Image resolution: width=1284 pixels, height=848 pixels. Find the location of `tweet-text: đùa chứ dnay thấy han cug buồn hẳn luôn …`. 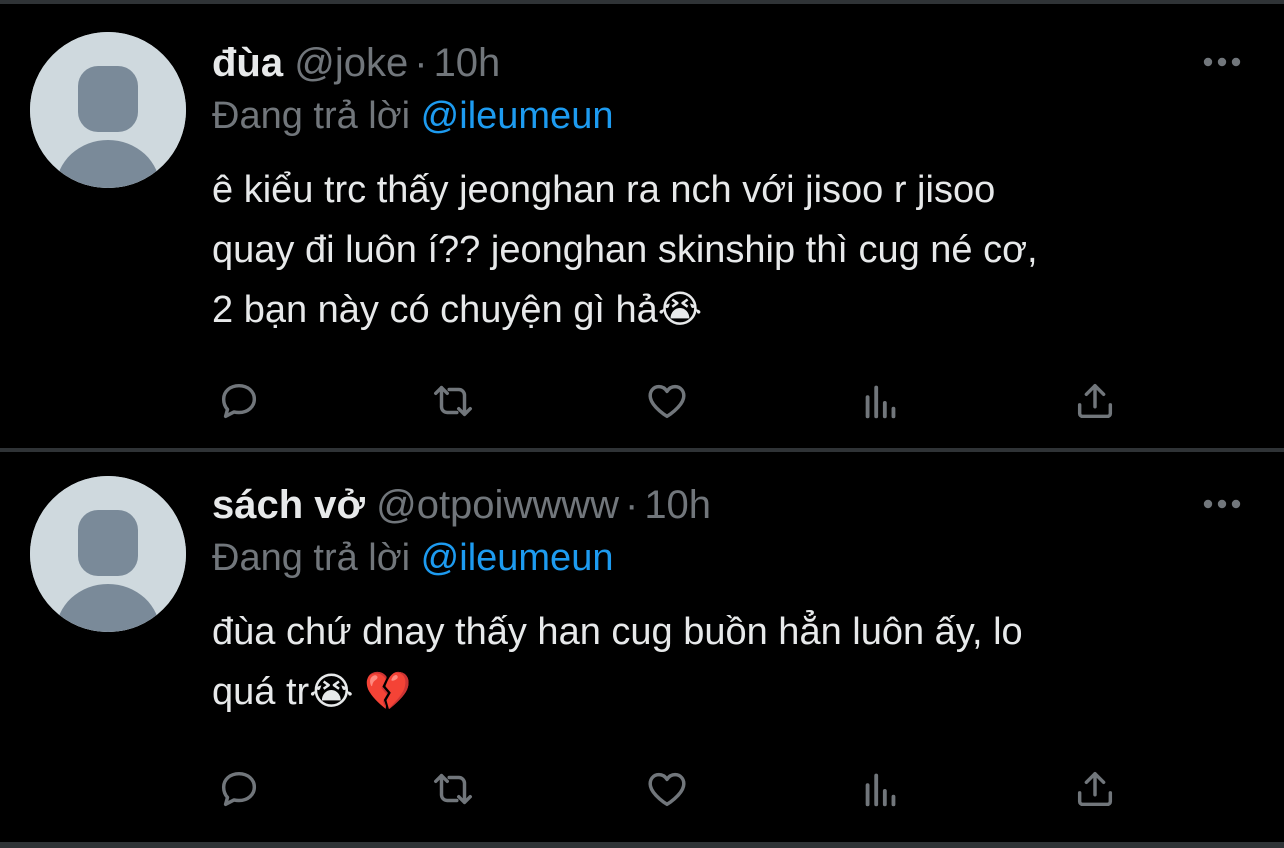

tweet-text: đùa chứ dnay thấy han cug buồn hẳn luôn … is located at coordinates (722, 662).